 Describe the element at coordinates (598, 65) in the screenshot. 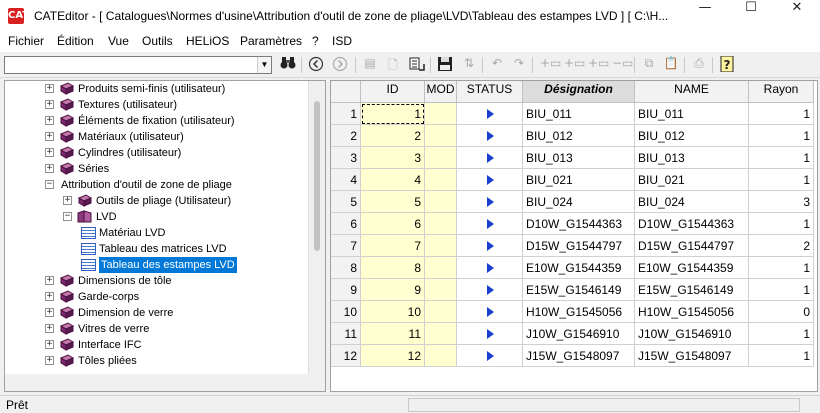

I see `append-row-icon: +▭` at that location.